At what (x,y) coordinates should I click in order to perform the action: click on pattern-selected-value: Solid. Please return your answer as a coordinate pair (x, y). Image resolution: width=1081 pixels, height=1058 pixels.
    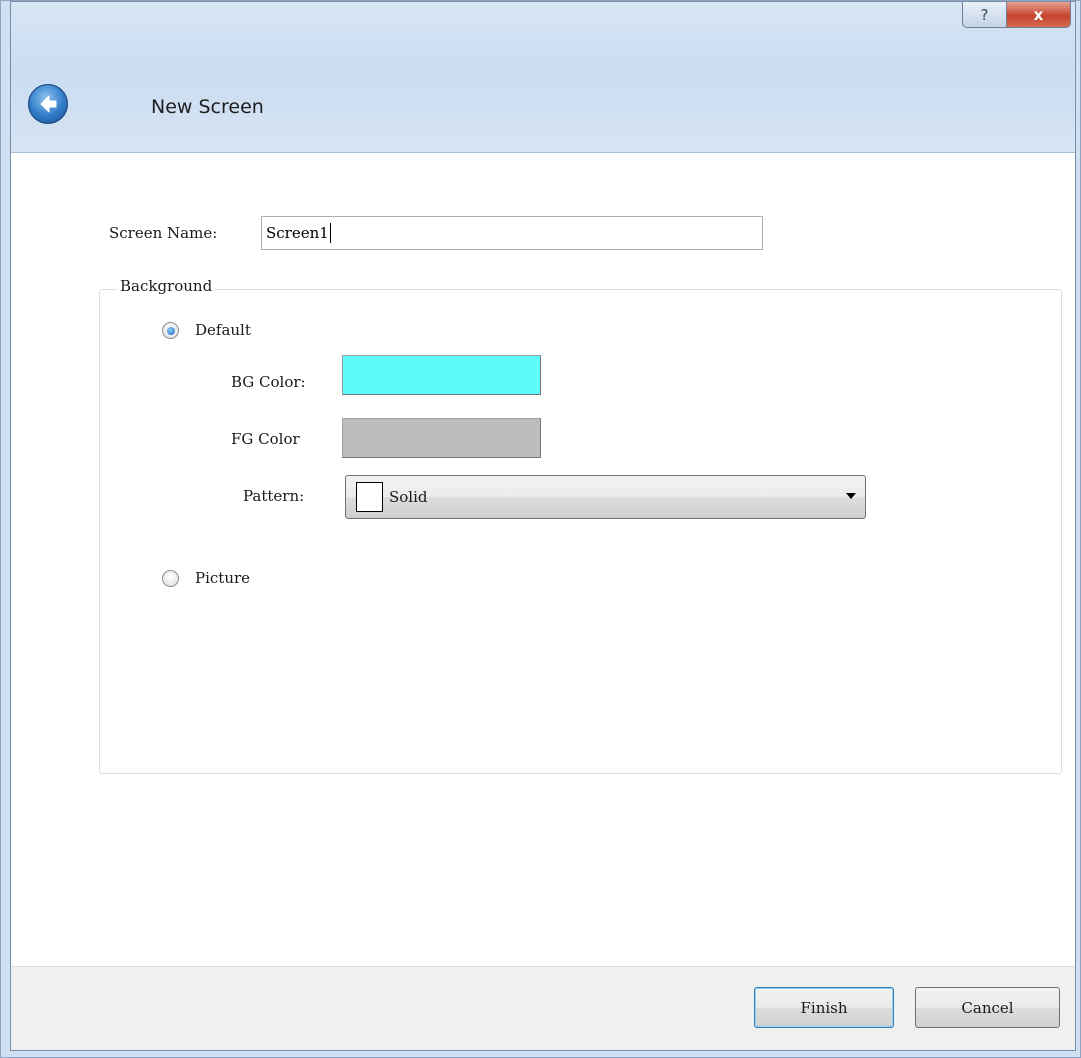
    Looking at the image, I should click on (408, 497).